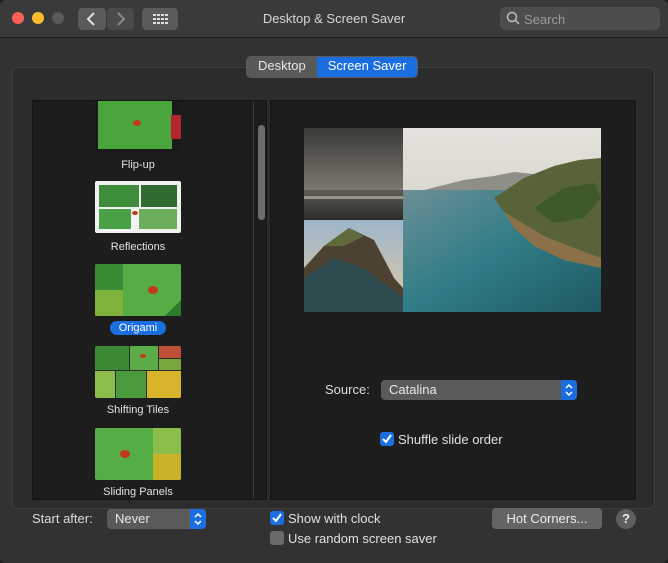 The width and height of the screenshot is (668, 563). What do you see at coordinates (138, 207) in the screenshot?
I see `reflections-thumbnail` at bounding box center [138, 207].